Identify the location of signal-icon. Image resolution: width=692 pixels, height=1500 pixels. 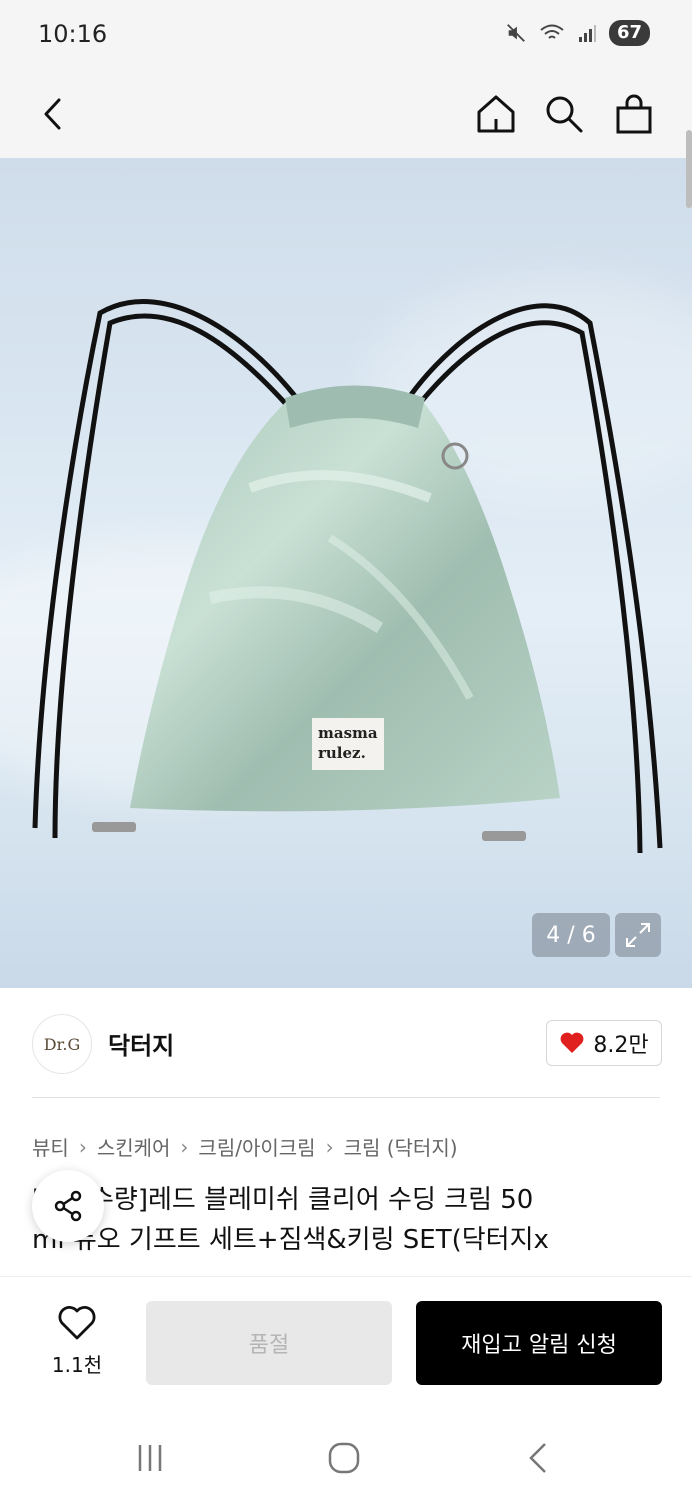
(587, 33).